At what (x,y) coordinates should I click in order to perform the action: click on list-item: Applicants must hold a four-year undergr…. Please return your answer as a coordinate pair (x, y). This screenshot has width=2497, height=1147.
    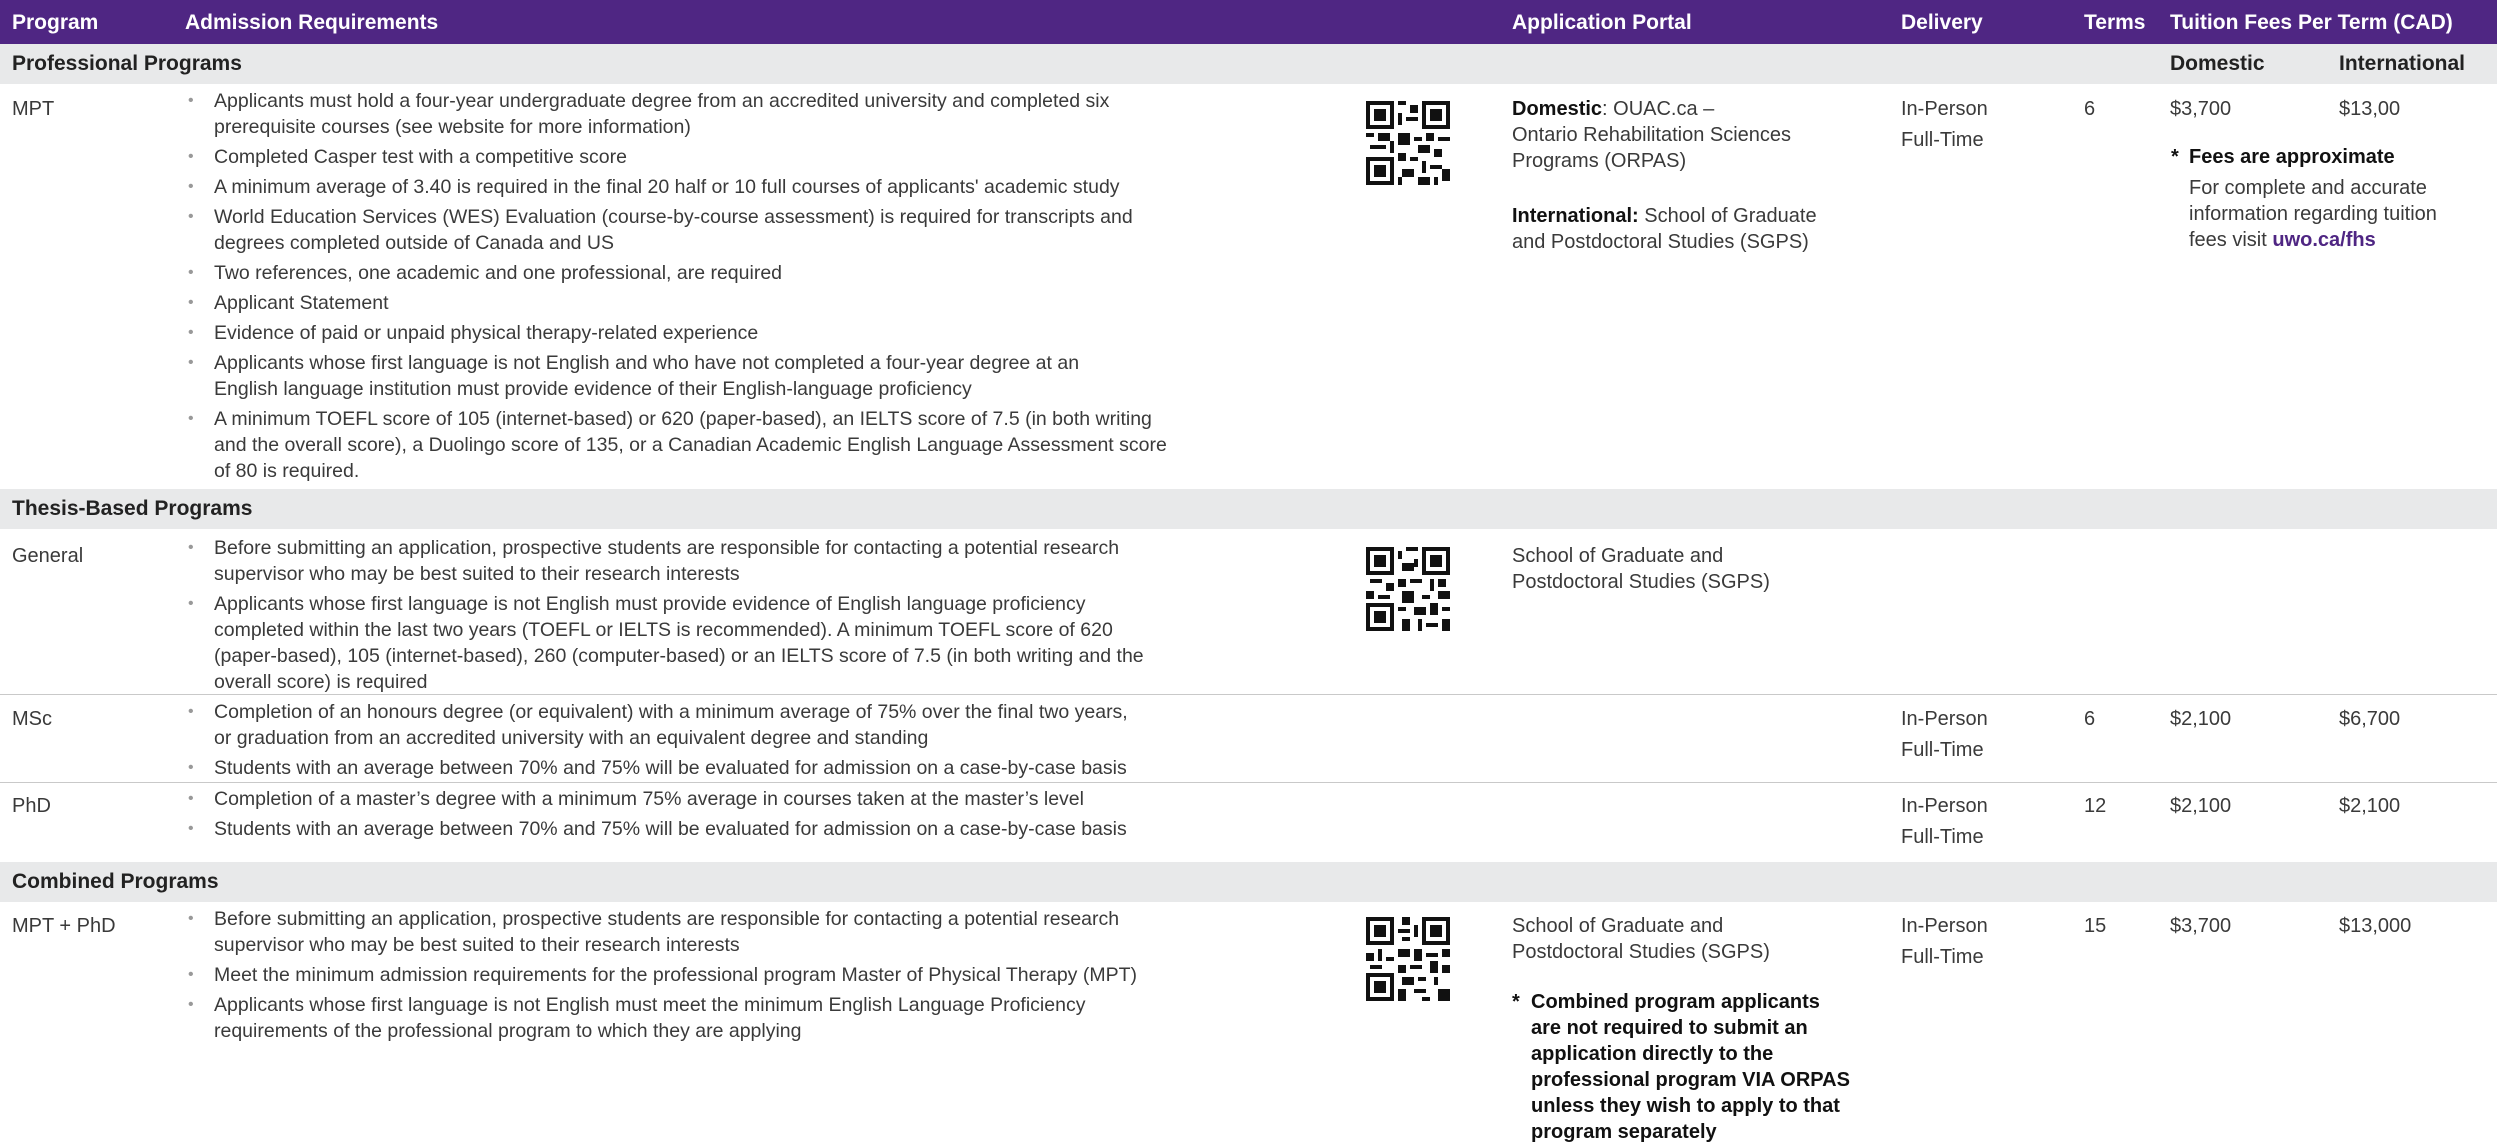
    Looking at the image, I should click on (659, 114).